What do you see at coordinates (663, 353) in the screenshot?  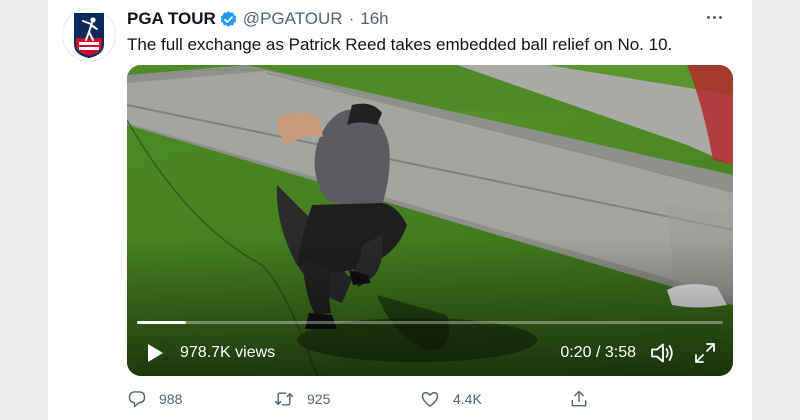 I see `volume-icon` at bounding box center [663, 353].